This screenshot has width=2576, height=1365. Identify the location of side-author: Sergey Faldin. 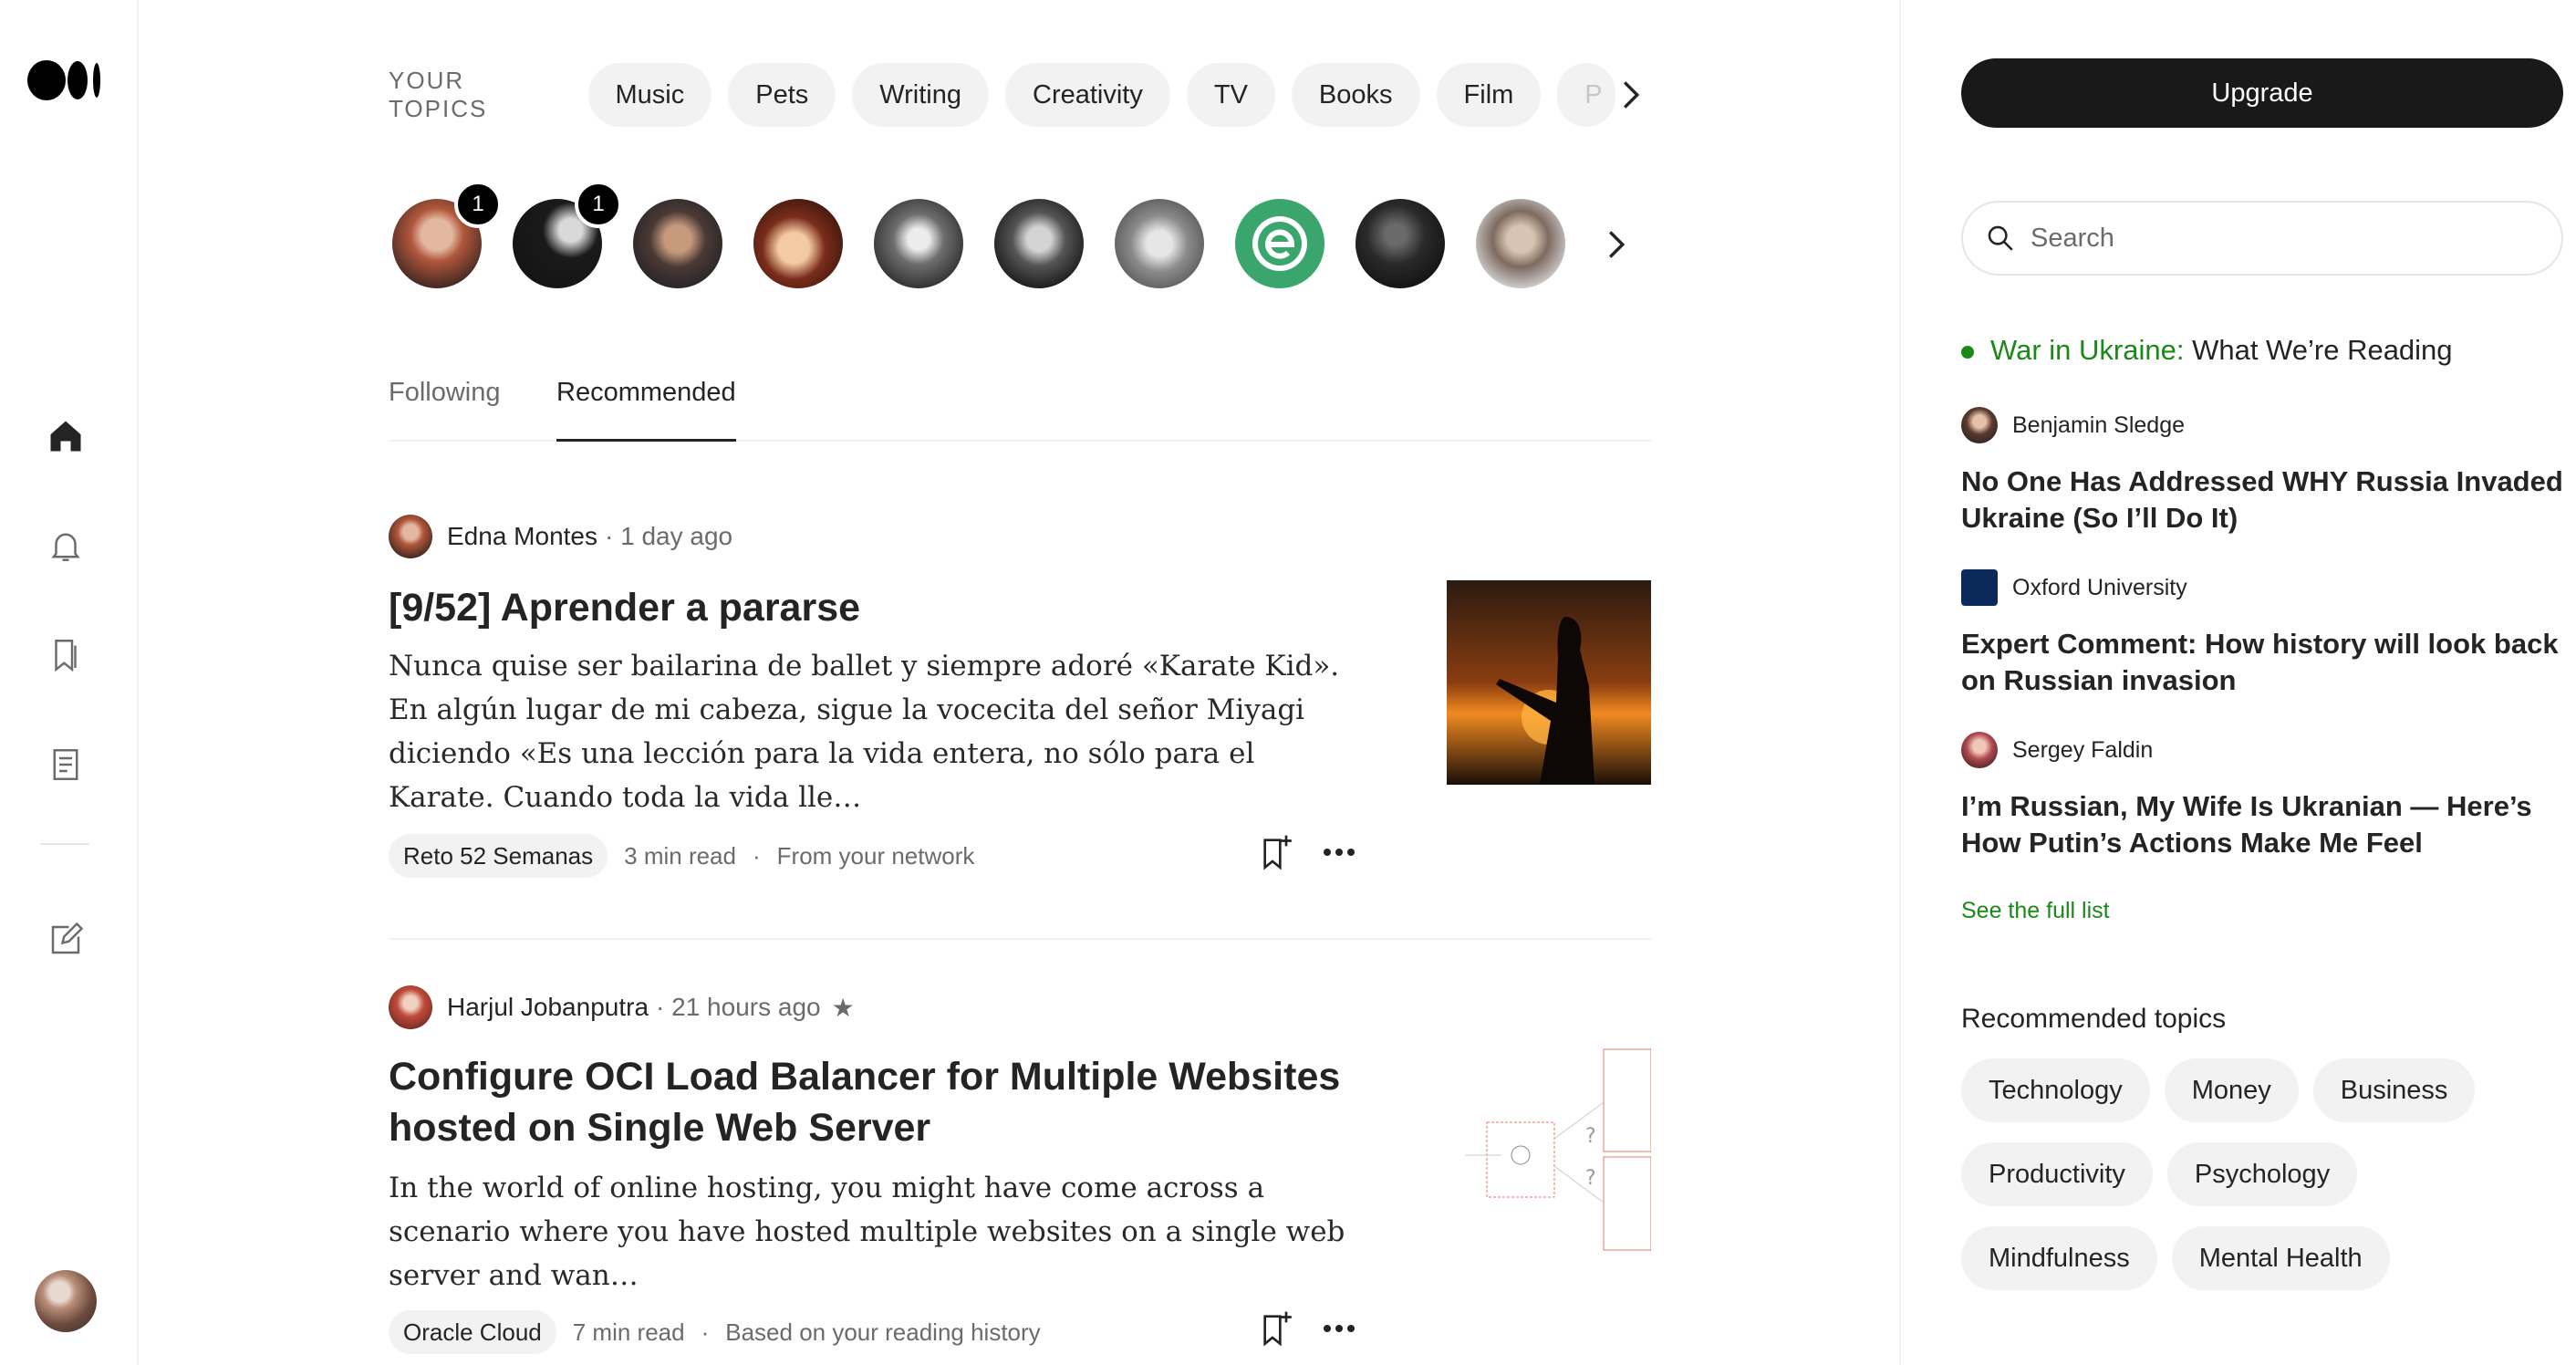
(2262, 750).